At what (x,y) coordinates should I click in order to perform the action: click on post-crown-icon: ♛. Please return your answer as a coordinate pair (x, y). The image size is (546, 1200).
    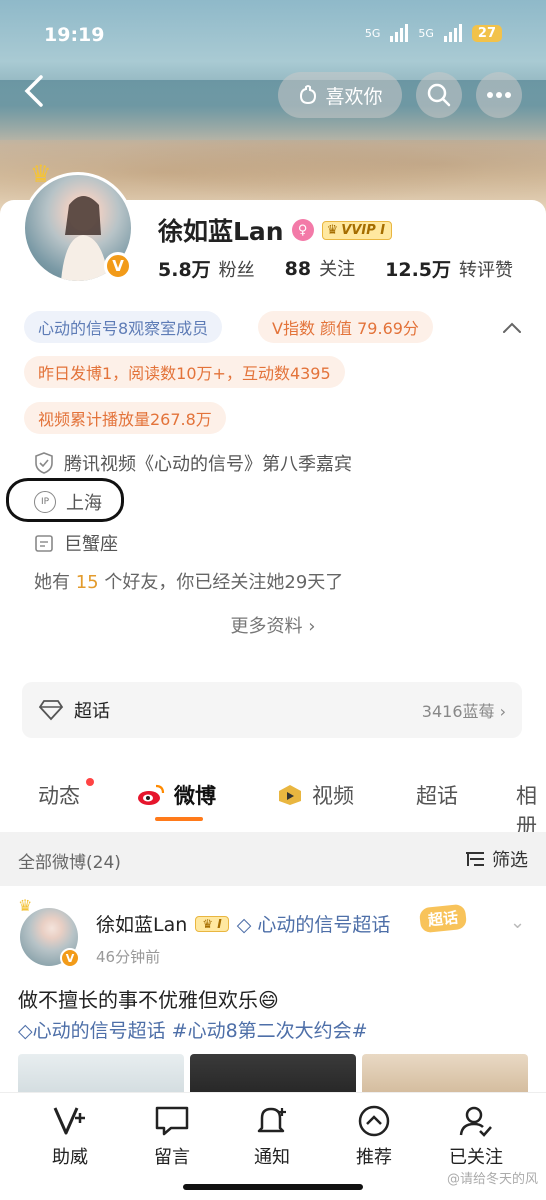
    Looking at the image, I should click on (25, 905).